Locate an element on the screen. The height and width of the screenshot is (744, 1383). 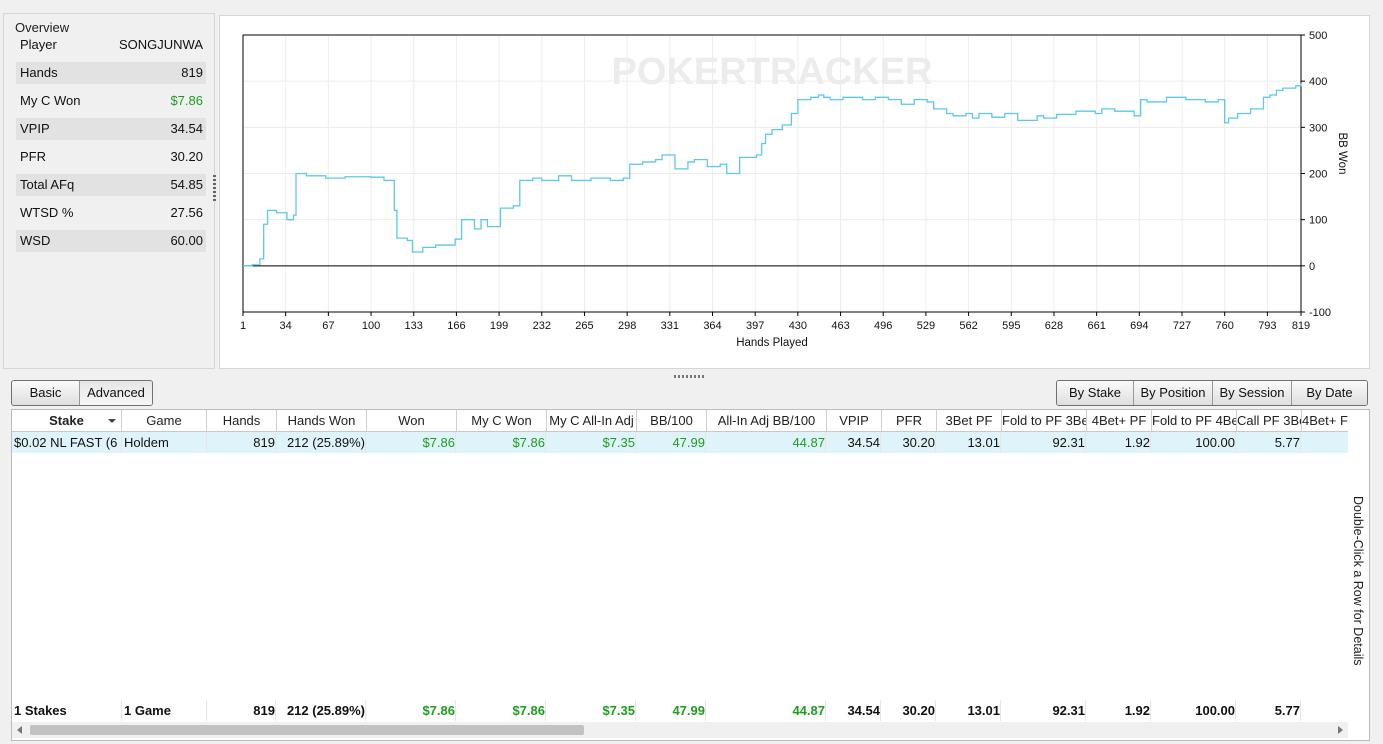
column-header-4bet-pf: 4Bet+ PF is located at coordinates (1119, 420).